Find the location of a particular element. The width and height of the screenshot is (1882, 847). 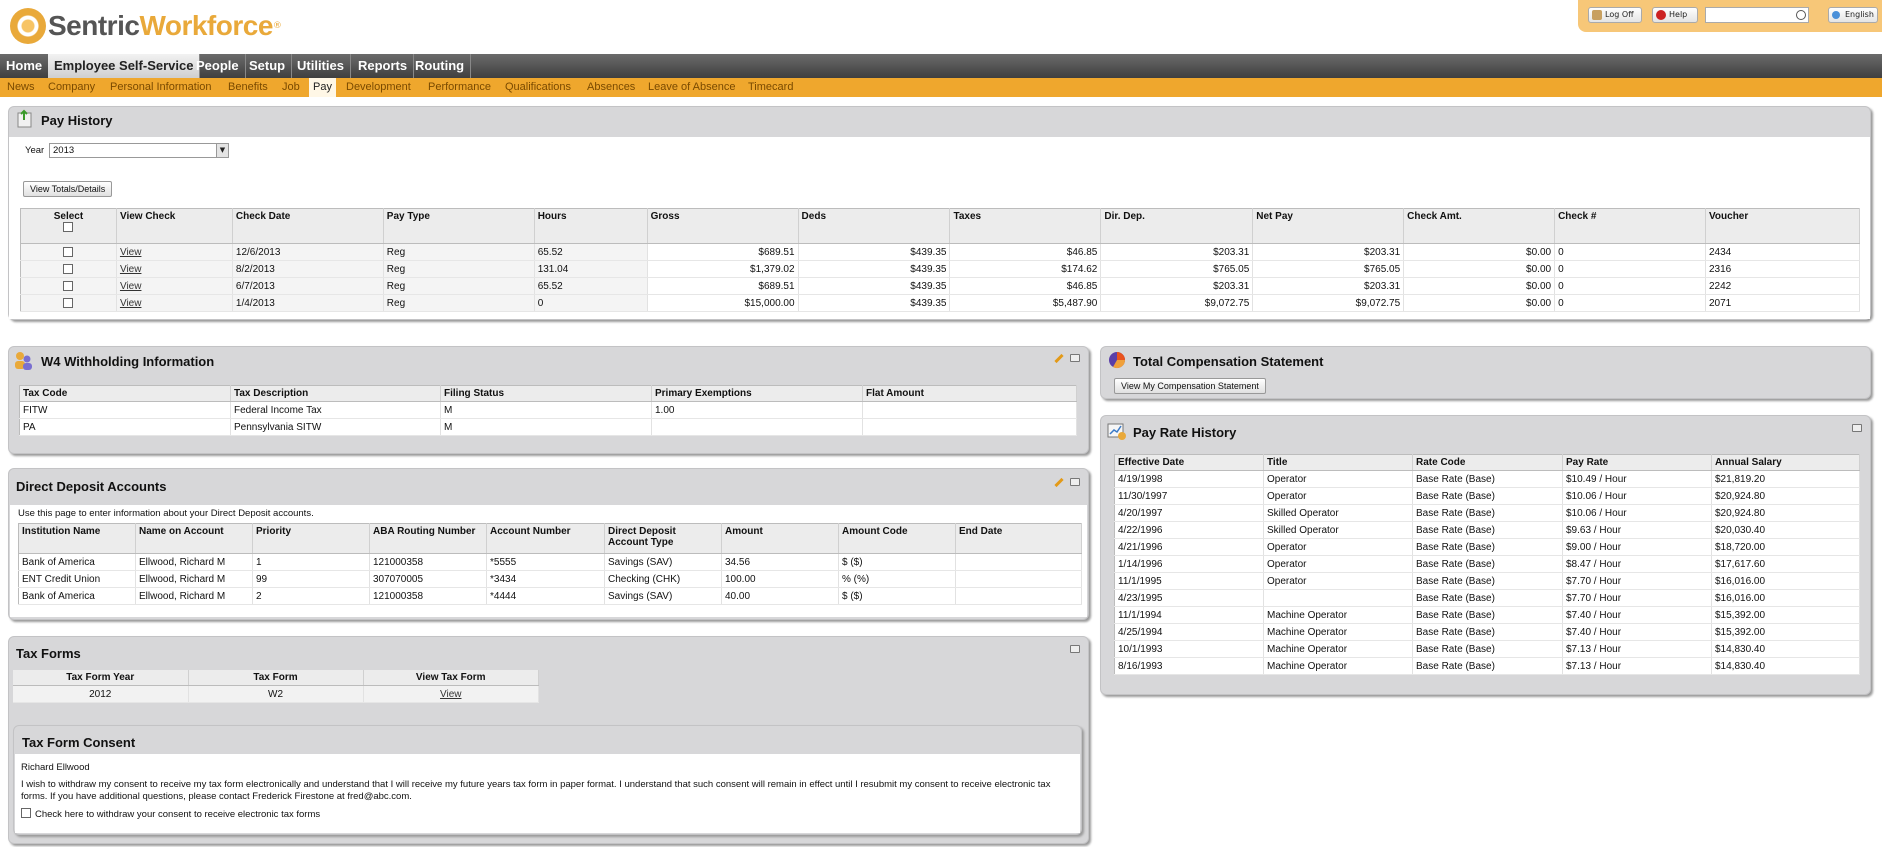

pay-rate-cell: $7.40 / Hour is located at coordinates (1637, 615).